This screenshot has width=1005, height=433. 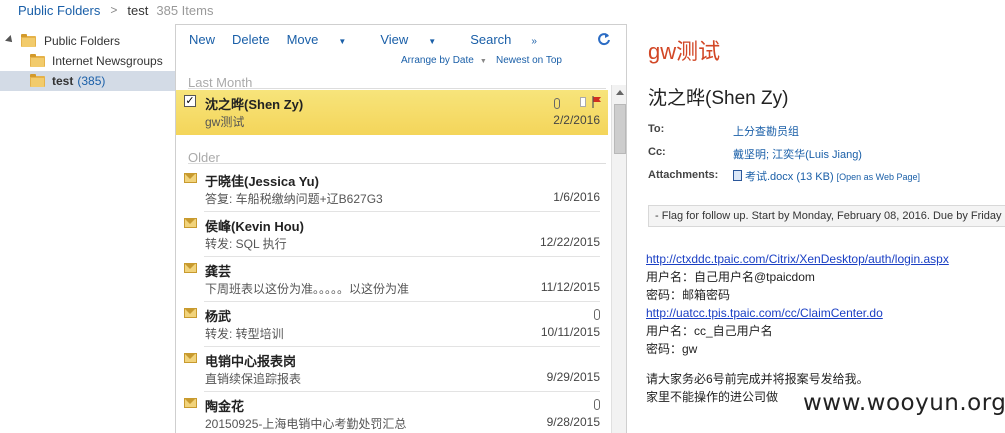 I want to click on newest-on-top-button: Newest on Top, so click(x=529, y=60).